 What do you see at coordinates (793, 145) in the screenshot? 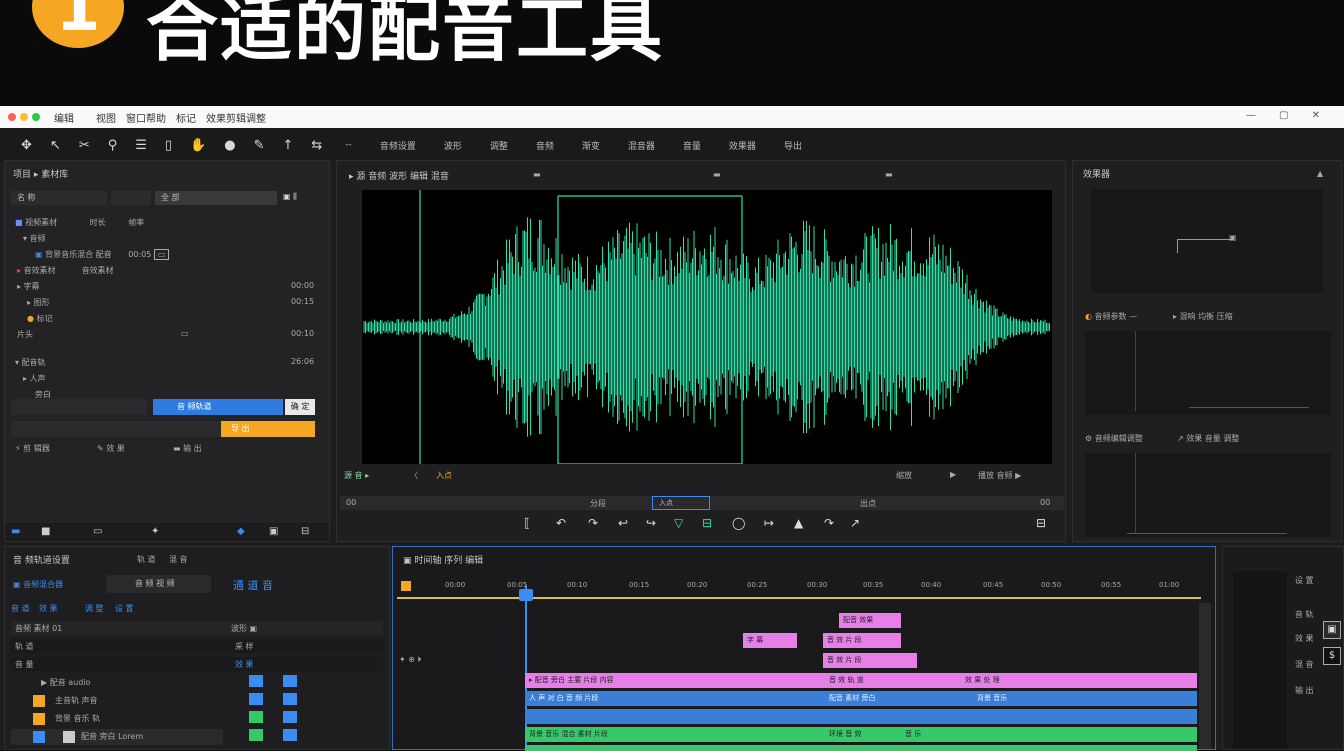
I see `toolbar-export: 导出` at bounding box center [793, 145].